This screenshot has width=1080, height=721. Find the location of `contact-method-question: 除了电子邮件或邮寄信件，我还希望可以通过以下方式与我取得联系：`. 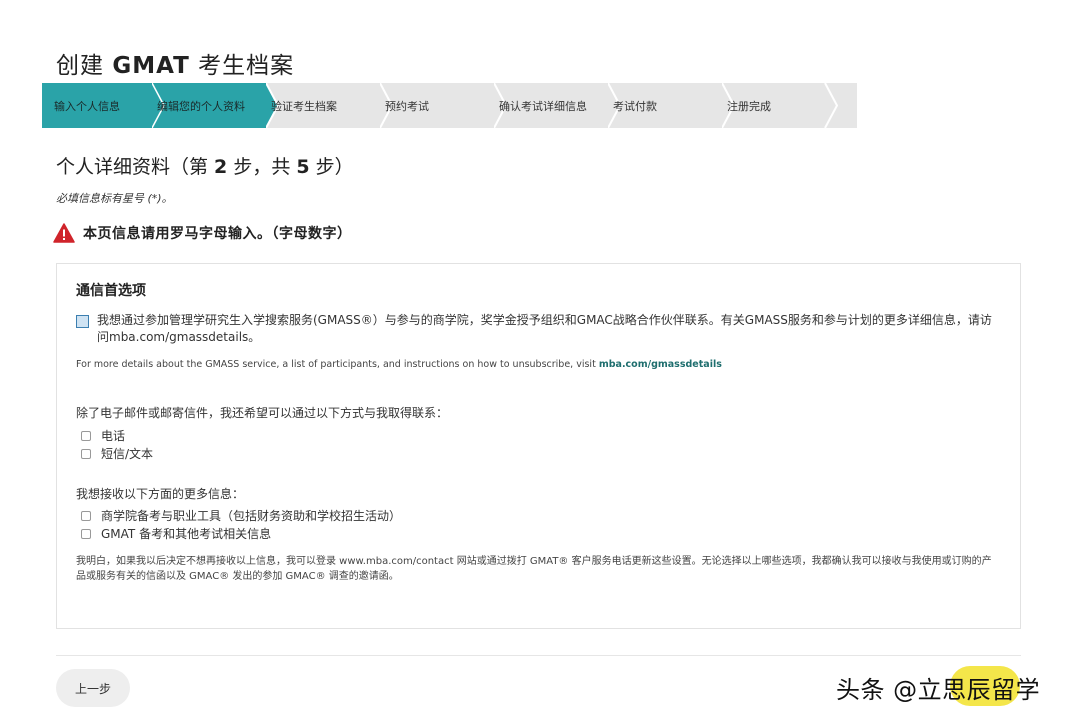

contact-method-question: 除了电子邮件或邮寄信件，我还希望可以通过以下方式与我取得联系： is located at coordinates (262, 413).